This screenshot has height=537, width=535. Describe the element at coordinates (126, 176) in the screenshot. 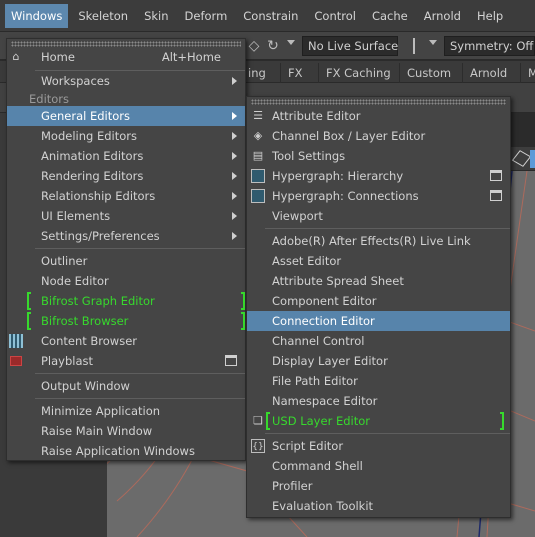

I see `menu-item-rendering-editors: Rendering Editors` at that location.